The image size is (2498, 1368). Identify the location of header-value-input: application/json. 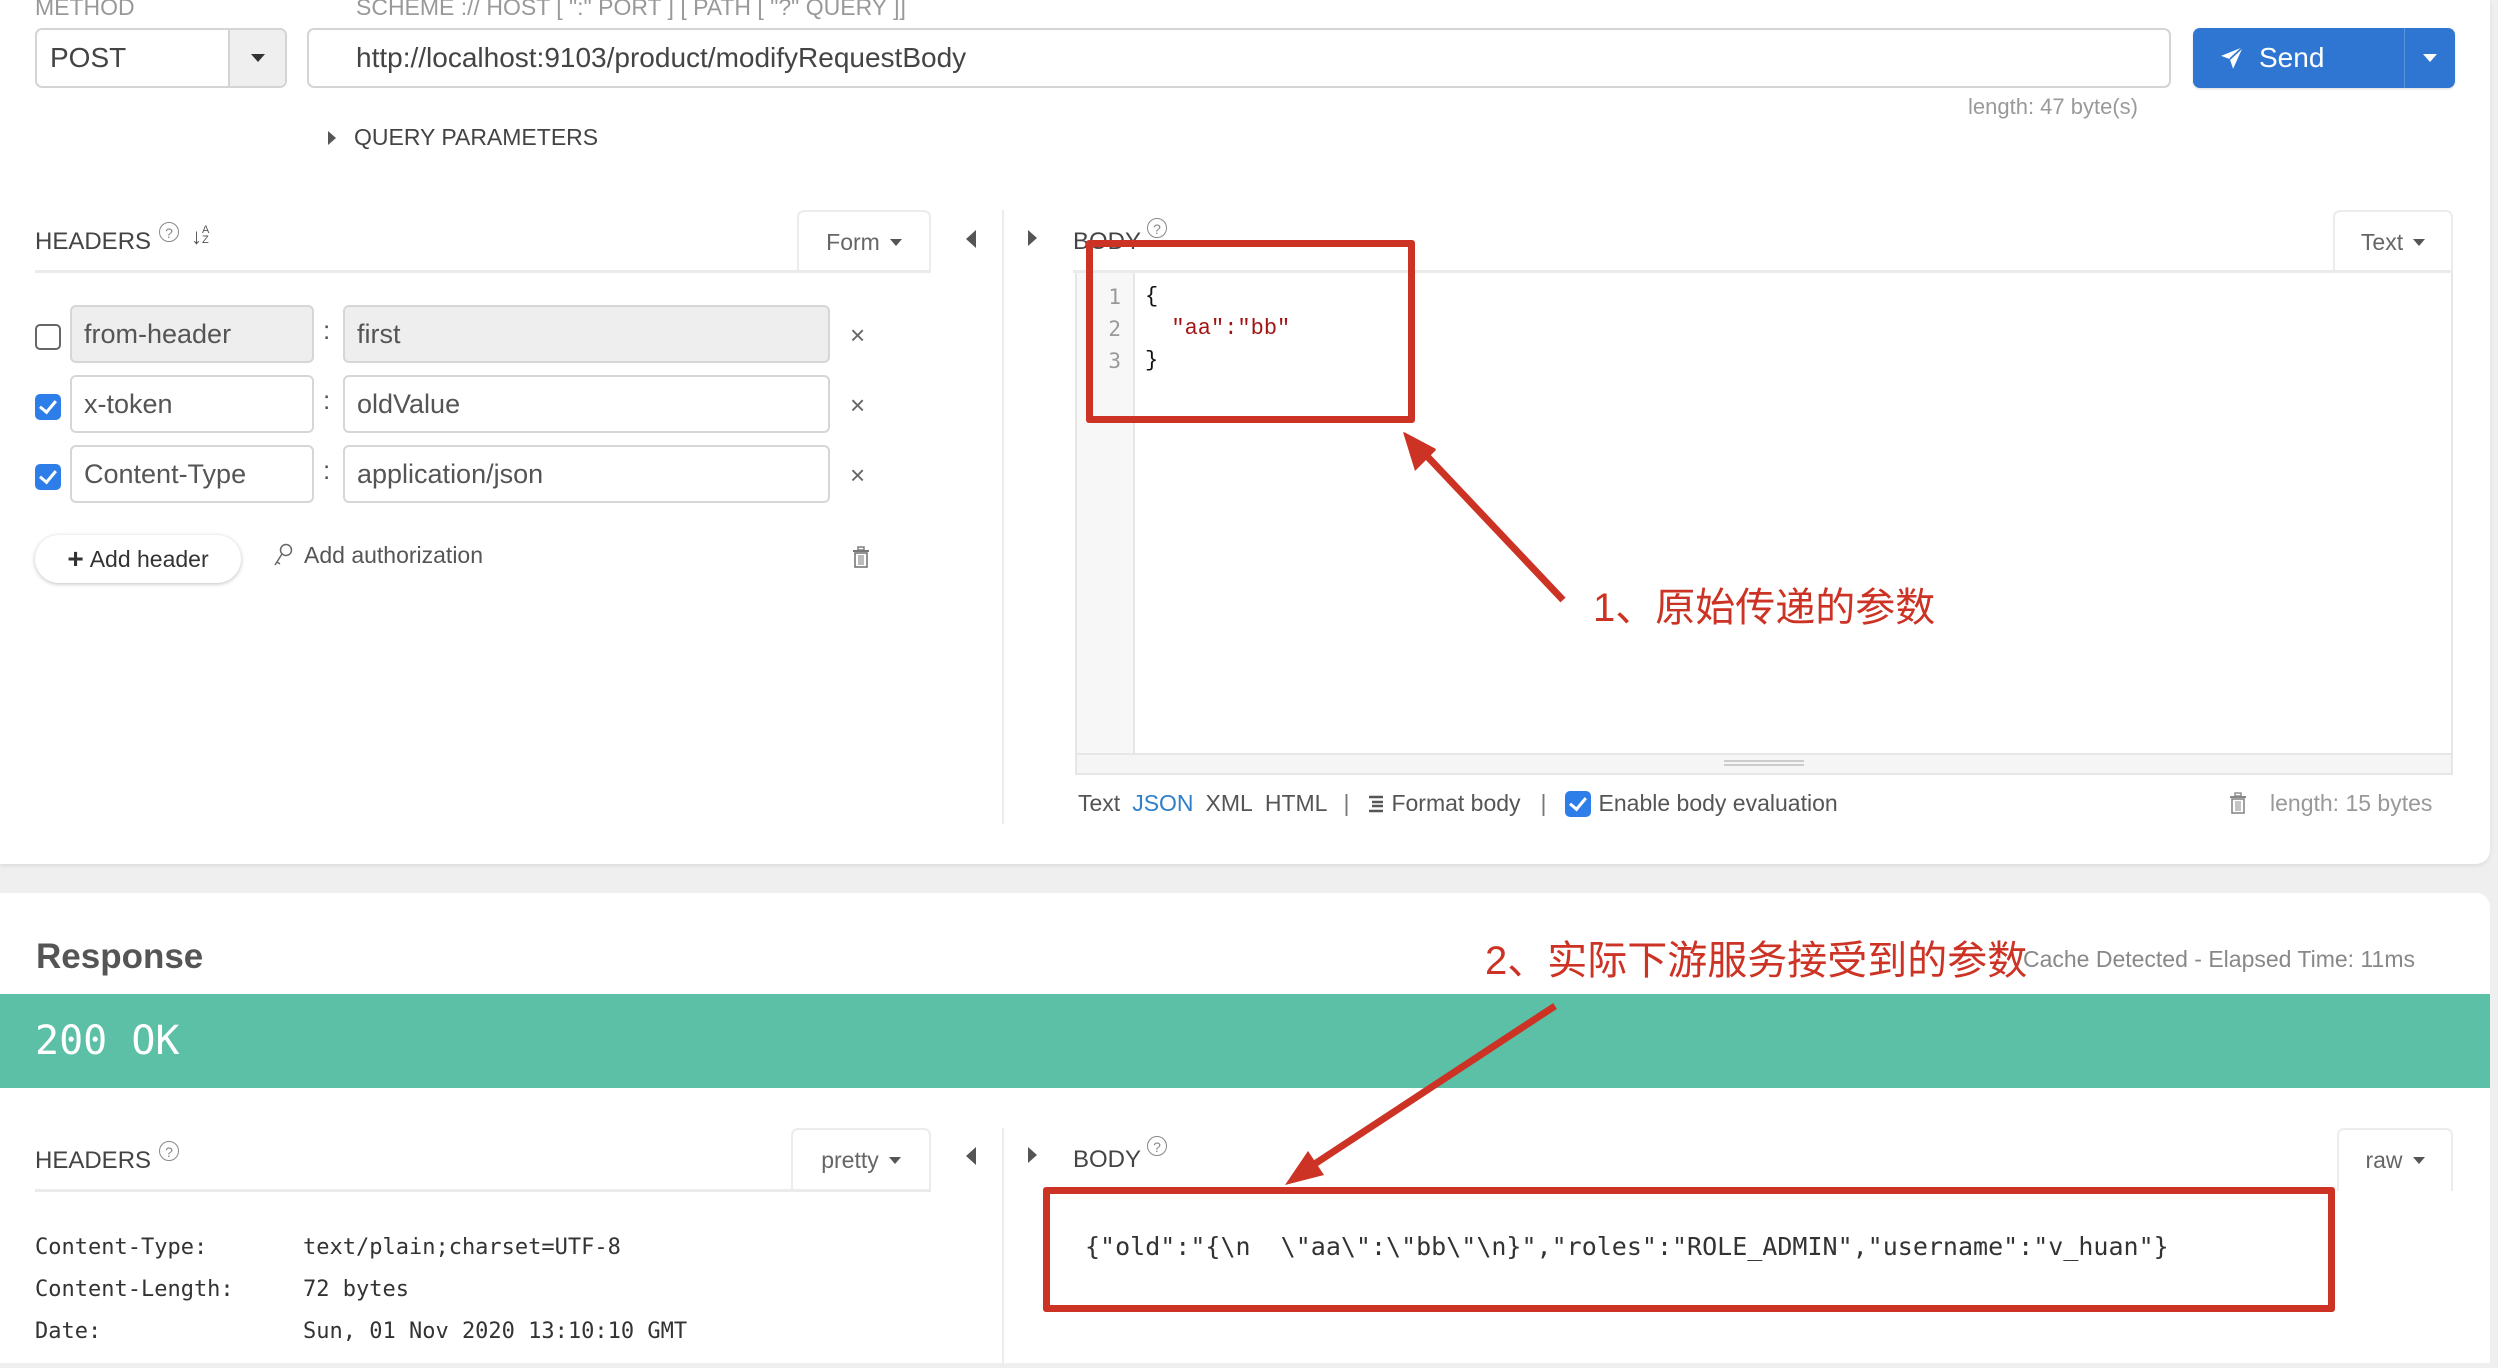
(586, 474).